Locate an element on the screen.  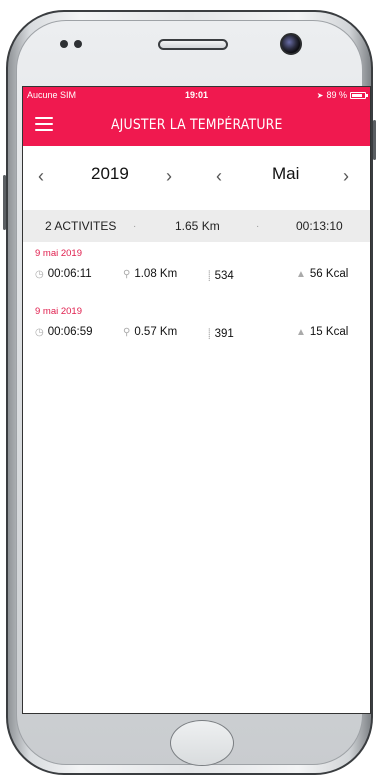
page-title: AJUSTER LA TEMPÉRATURE is located at coordinates (196, 124).